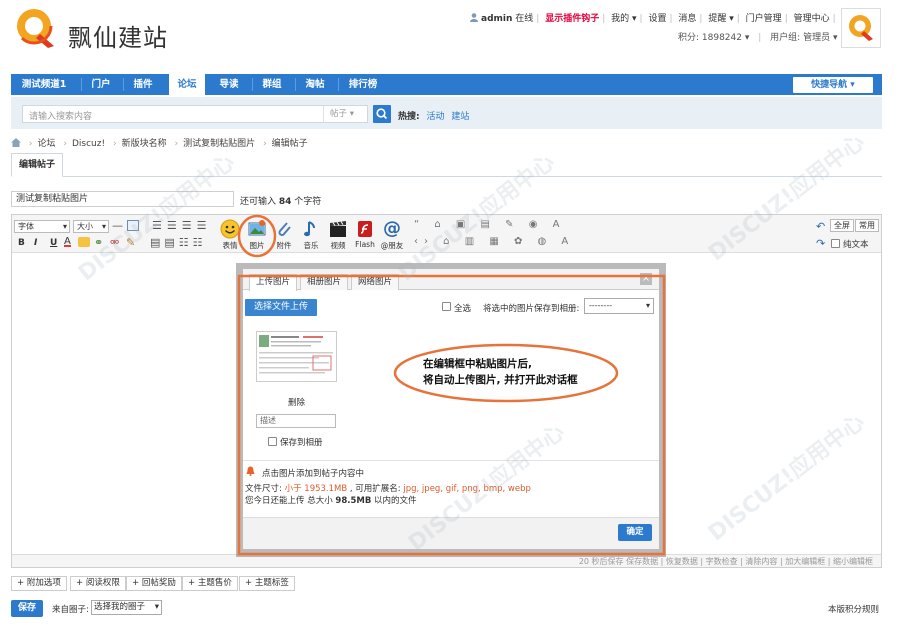  Describe the element at coordinates (21, 243) in the screenshot. I see `bold-icon: B` at that location.